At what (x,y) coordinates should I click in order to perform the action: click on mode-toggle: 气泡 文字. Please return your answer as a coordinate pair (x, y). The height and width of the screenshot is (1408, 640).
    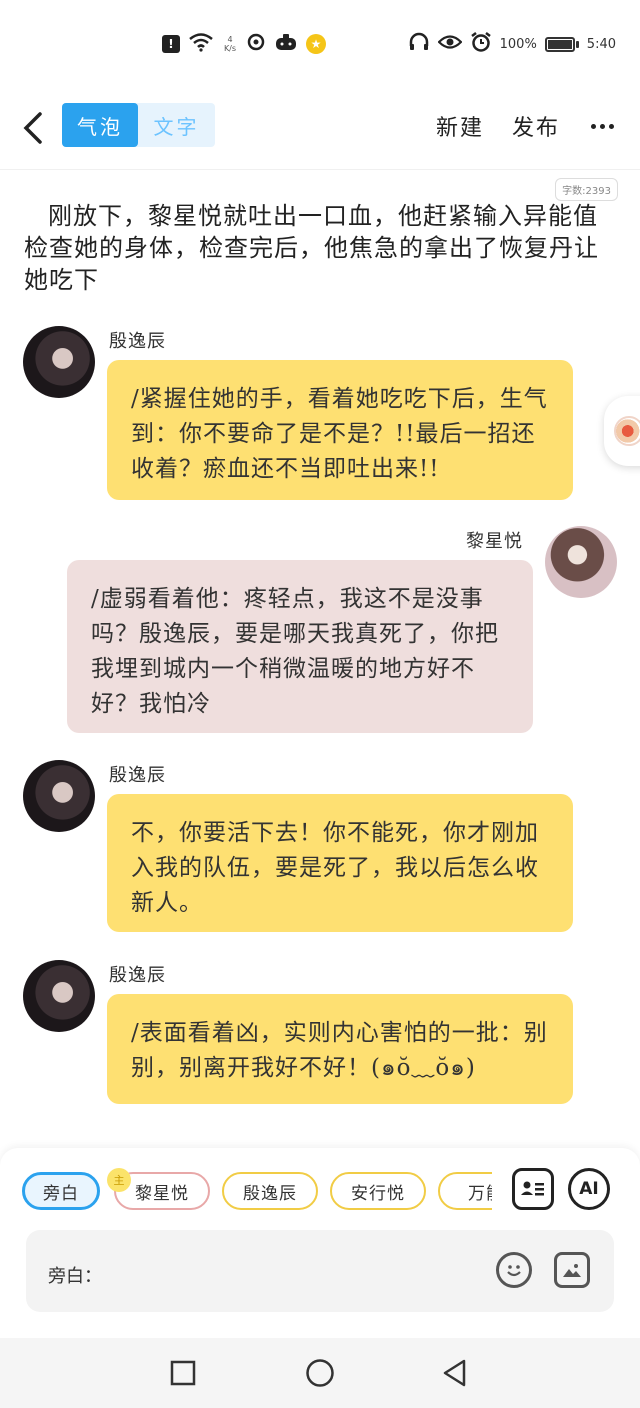
    Looking at the image, I should click on (138, 125).